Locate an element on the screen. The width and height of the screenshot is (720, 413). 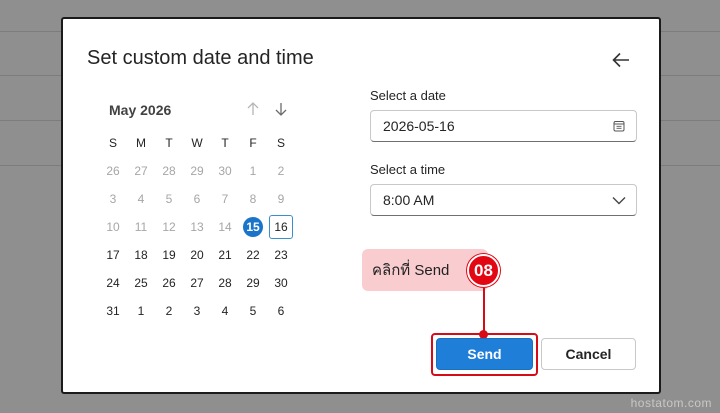
dialog-title: Set custom date and time is located at coordinates (200, 58).